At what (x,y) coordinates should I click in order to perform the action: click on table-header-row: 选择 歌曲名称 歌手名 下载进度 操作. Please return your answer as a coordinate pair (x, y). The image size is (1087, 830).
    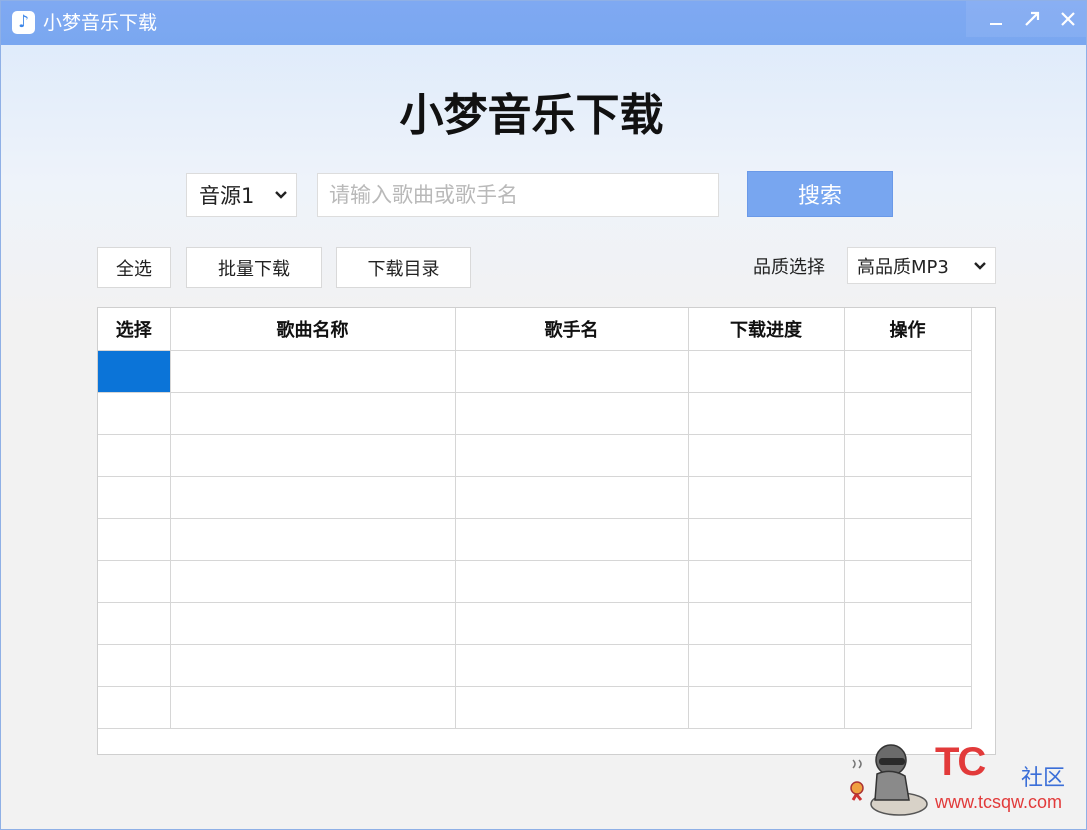
    Looking at the image, I should click on (535, 329).